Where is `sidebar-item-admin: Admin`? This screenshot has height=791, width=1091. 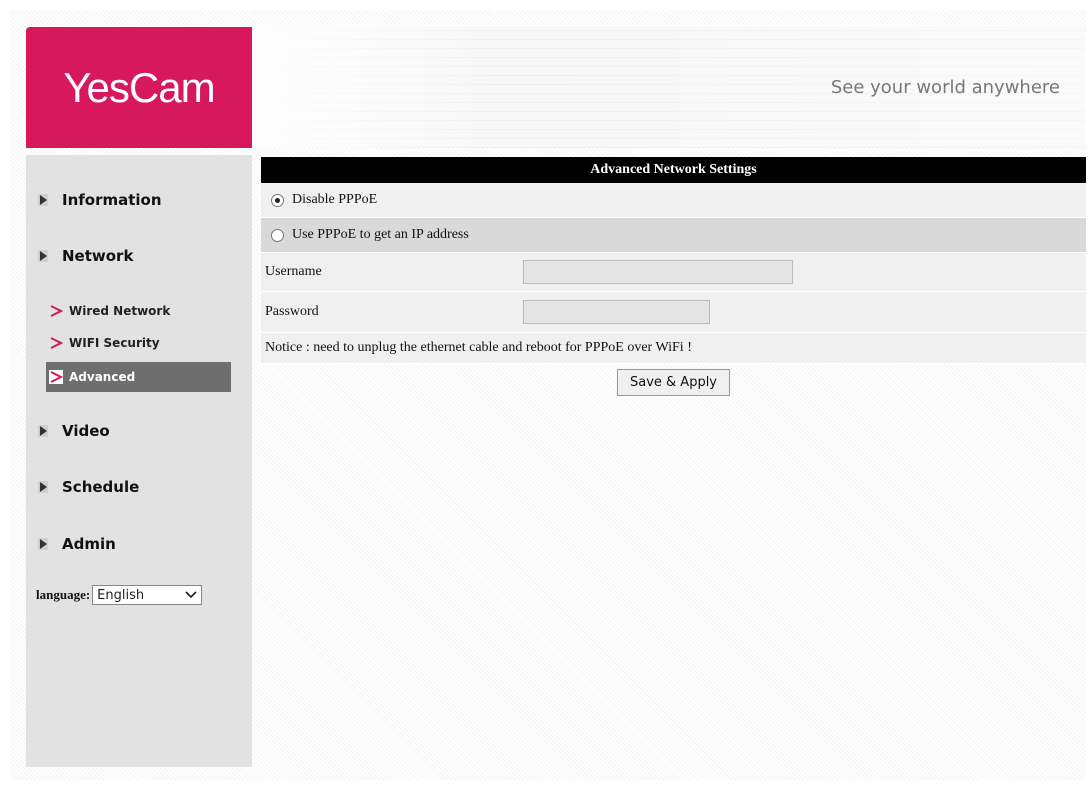
sidebar-item-admin: Admin is located at coordinates (77, 544).